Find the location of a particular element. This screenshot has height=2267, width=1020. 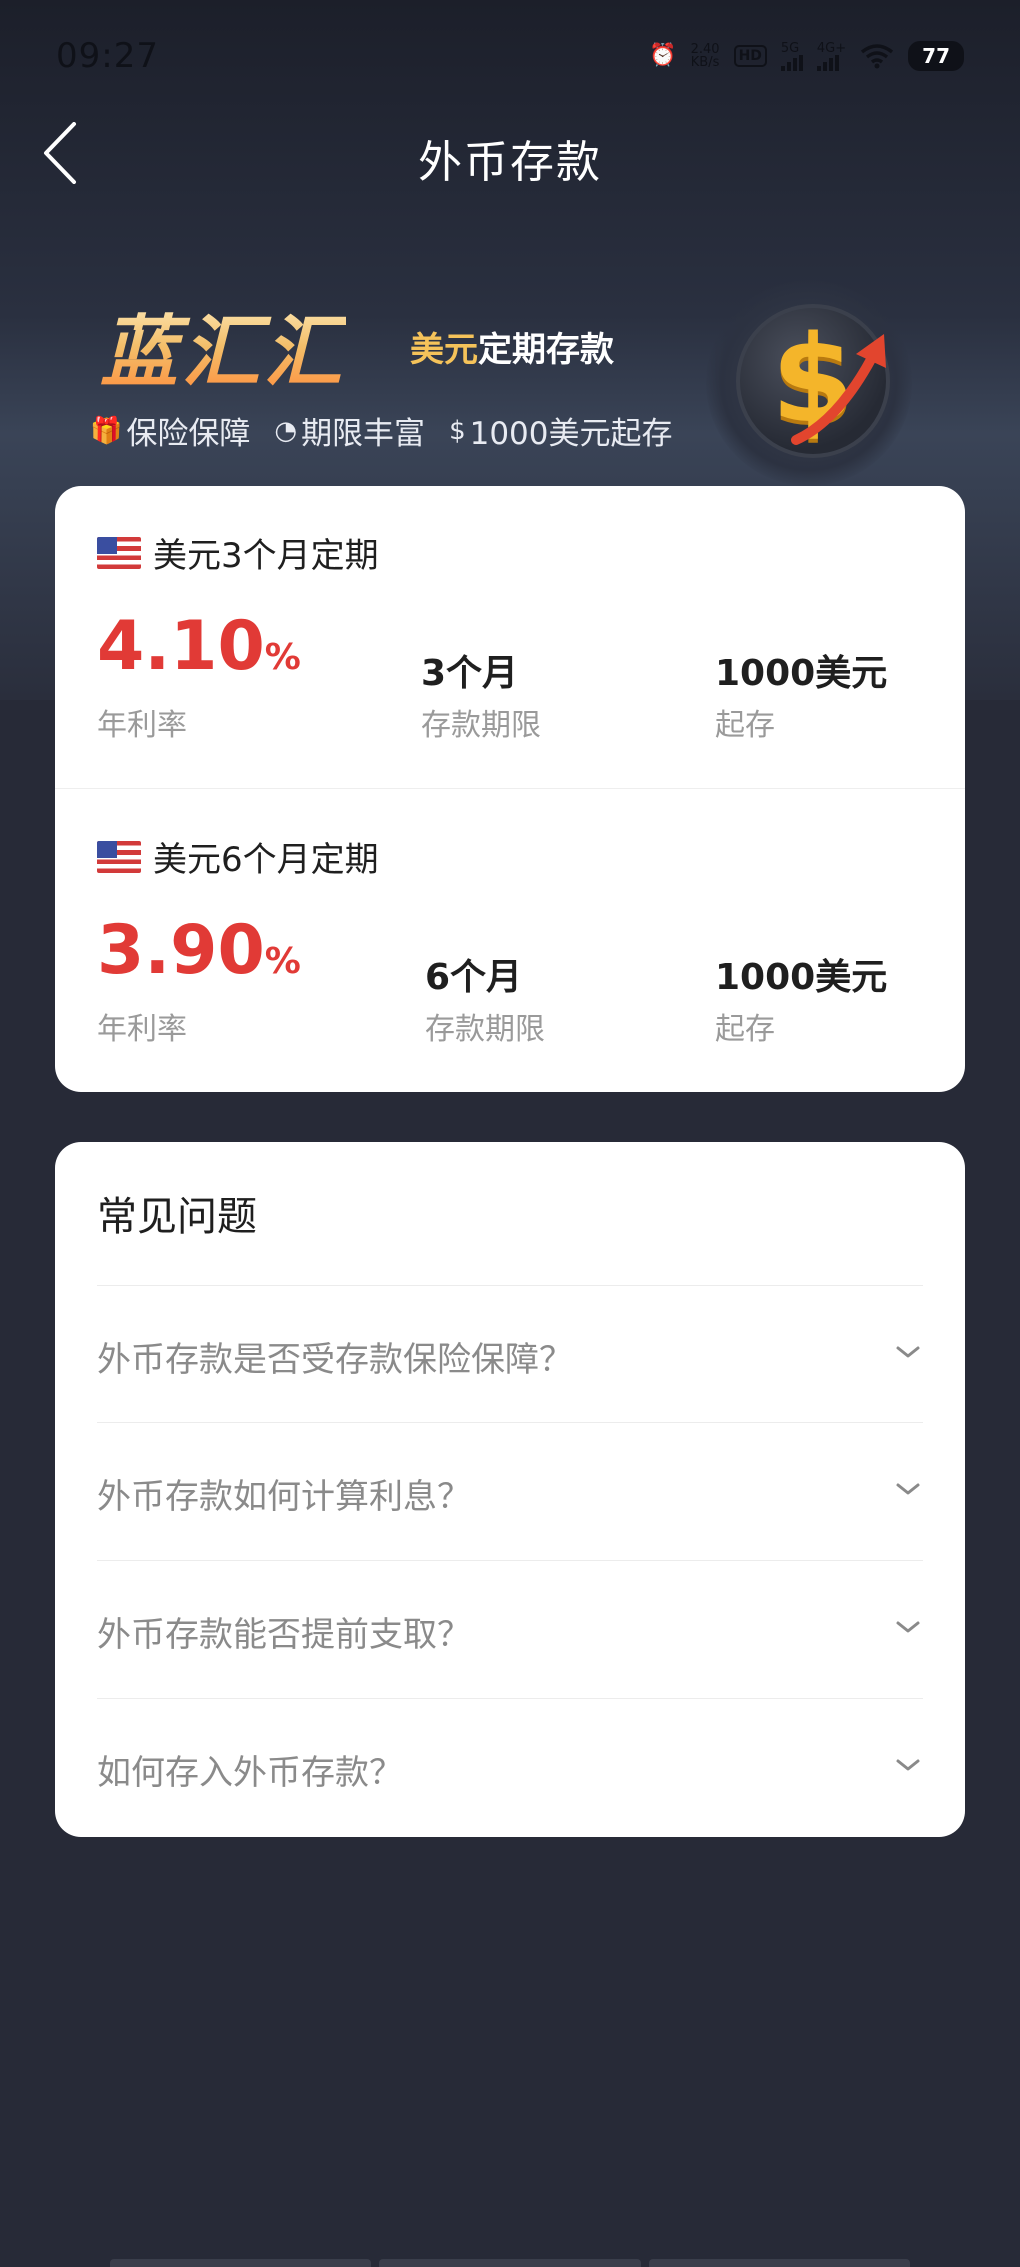

term-value: 6个月 is located at coordinates (474, 977).